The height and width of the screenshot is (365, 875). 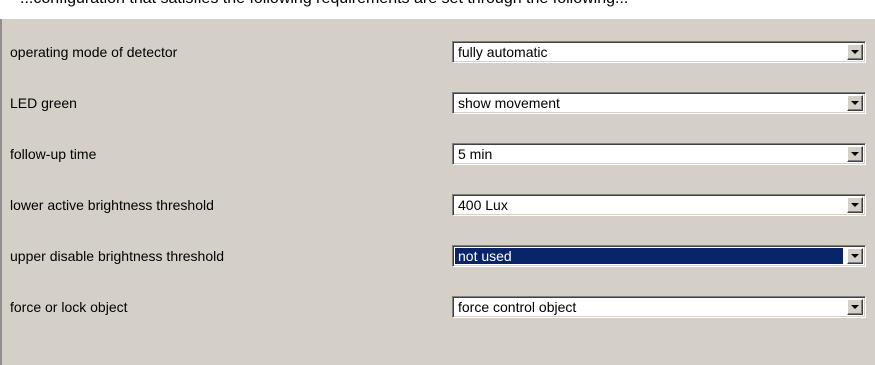 What do you see at coordinates (649, 256) in the screenshot?
I see `dropdown-value: not used` at bounding box center [649, 256].